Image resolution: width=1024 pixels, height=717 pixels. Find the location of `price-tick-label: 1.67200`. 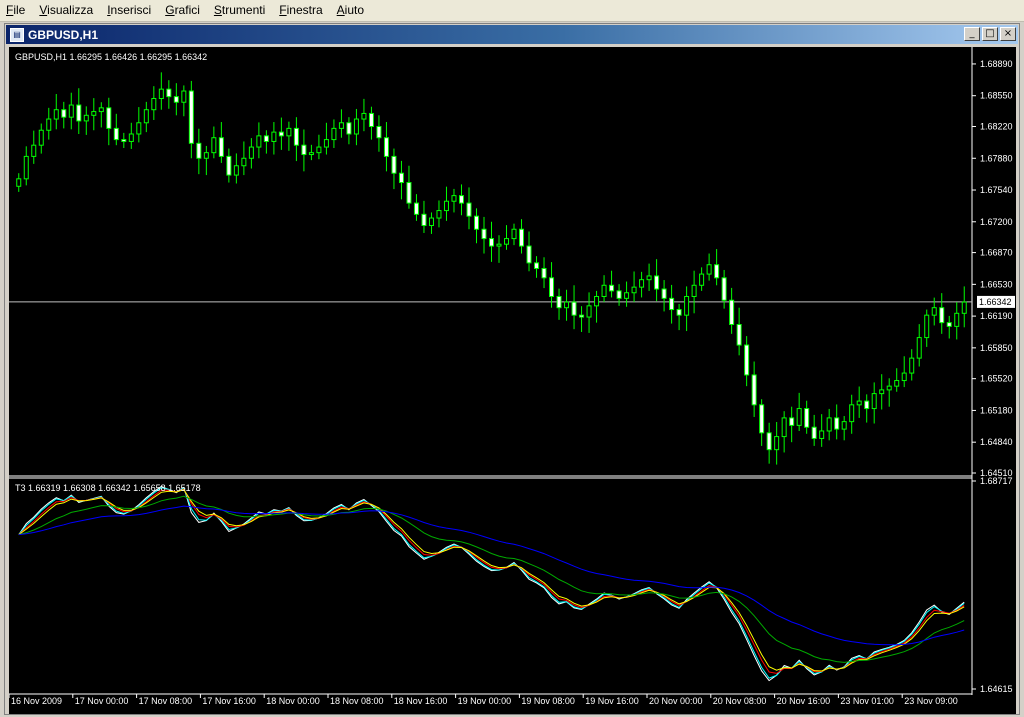

price-tick-label: 1.67200 is located at coordinates (996, 222).